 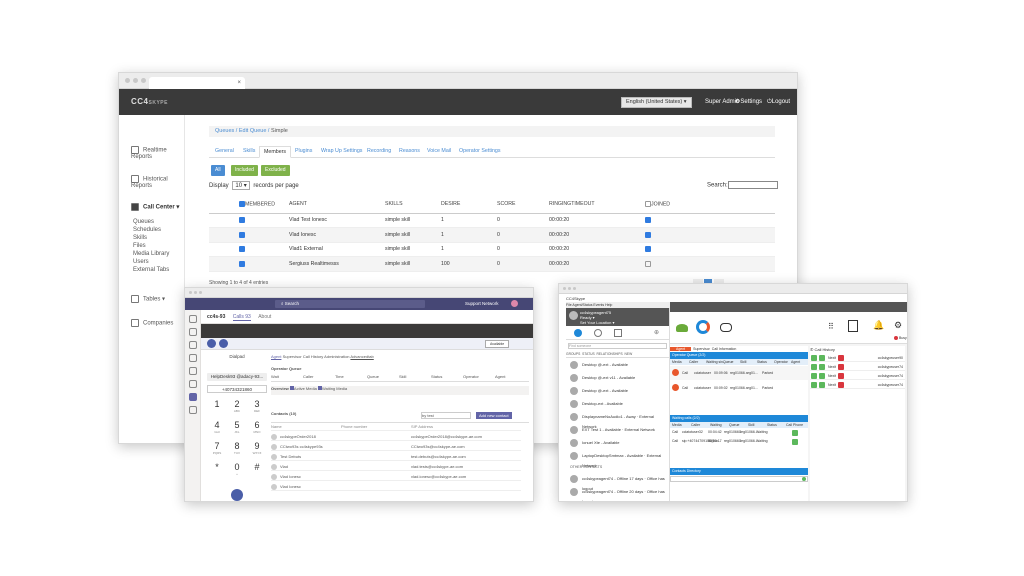 I want to click on tab-supervisor: Supervisor, so click(x=701, y=349).